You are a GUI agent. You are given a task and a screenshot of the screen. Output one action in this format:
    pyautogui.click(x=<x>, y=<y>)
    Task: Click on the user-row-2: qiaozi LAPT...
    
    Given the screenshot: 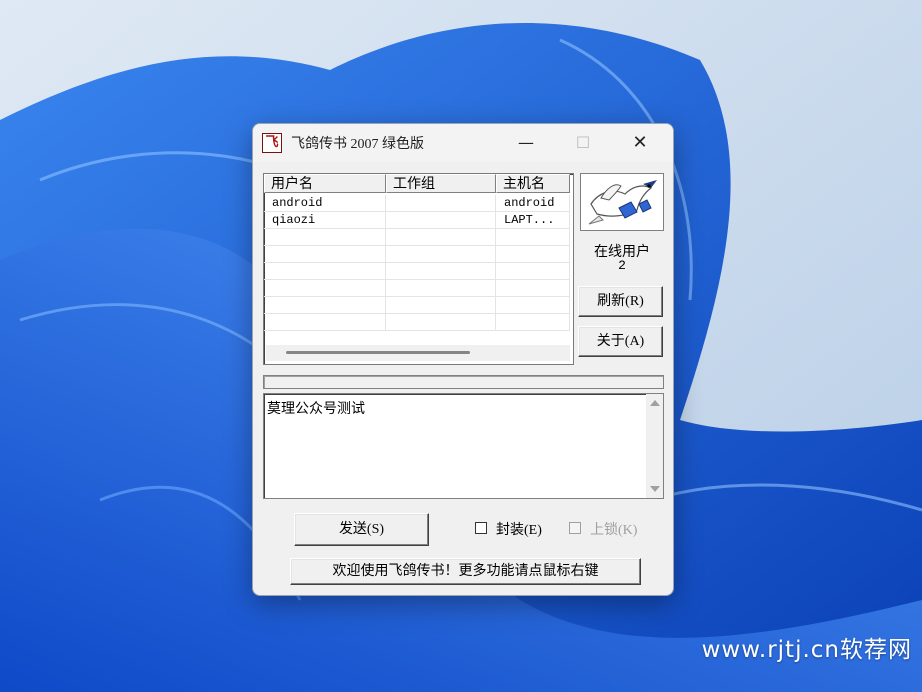 What is the action you would take?
    pyautogui.click(x=418, y=220)
    